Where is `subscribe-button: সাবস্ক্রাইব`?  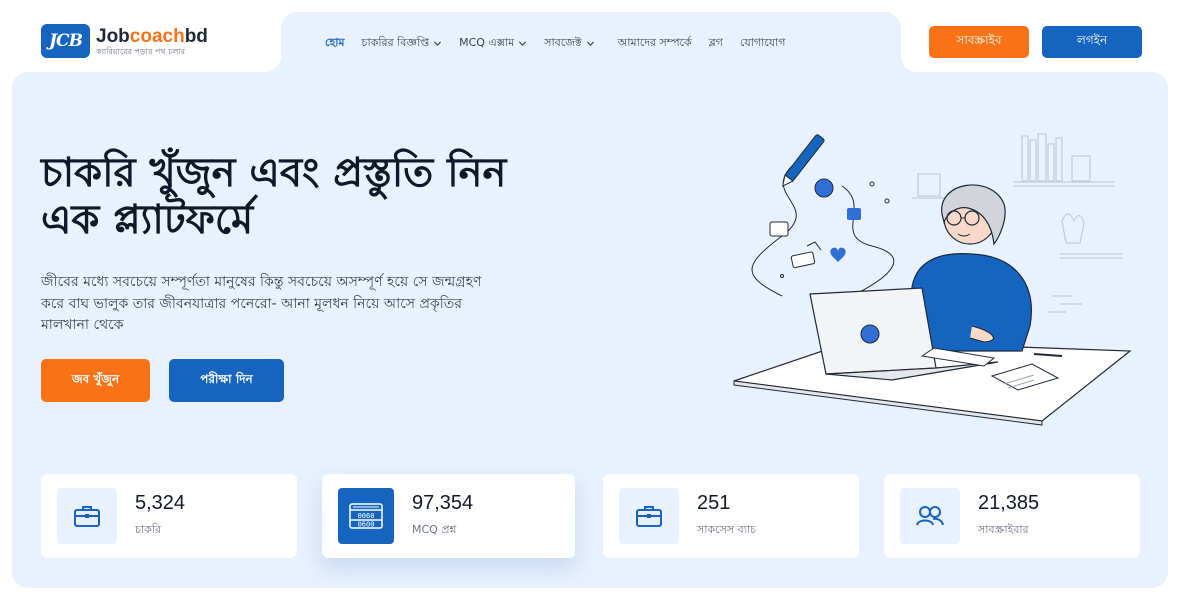
subscribe-button: সাবস্ক্রাইব is located at coordinates (979, 42).